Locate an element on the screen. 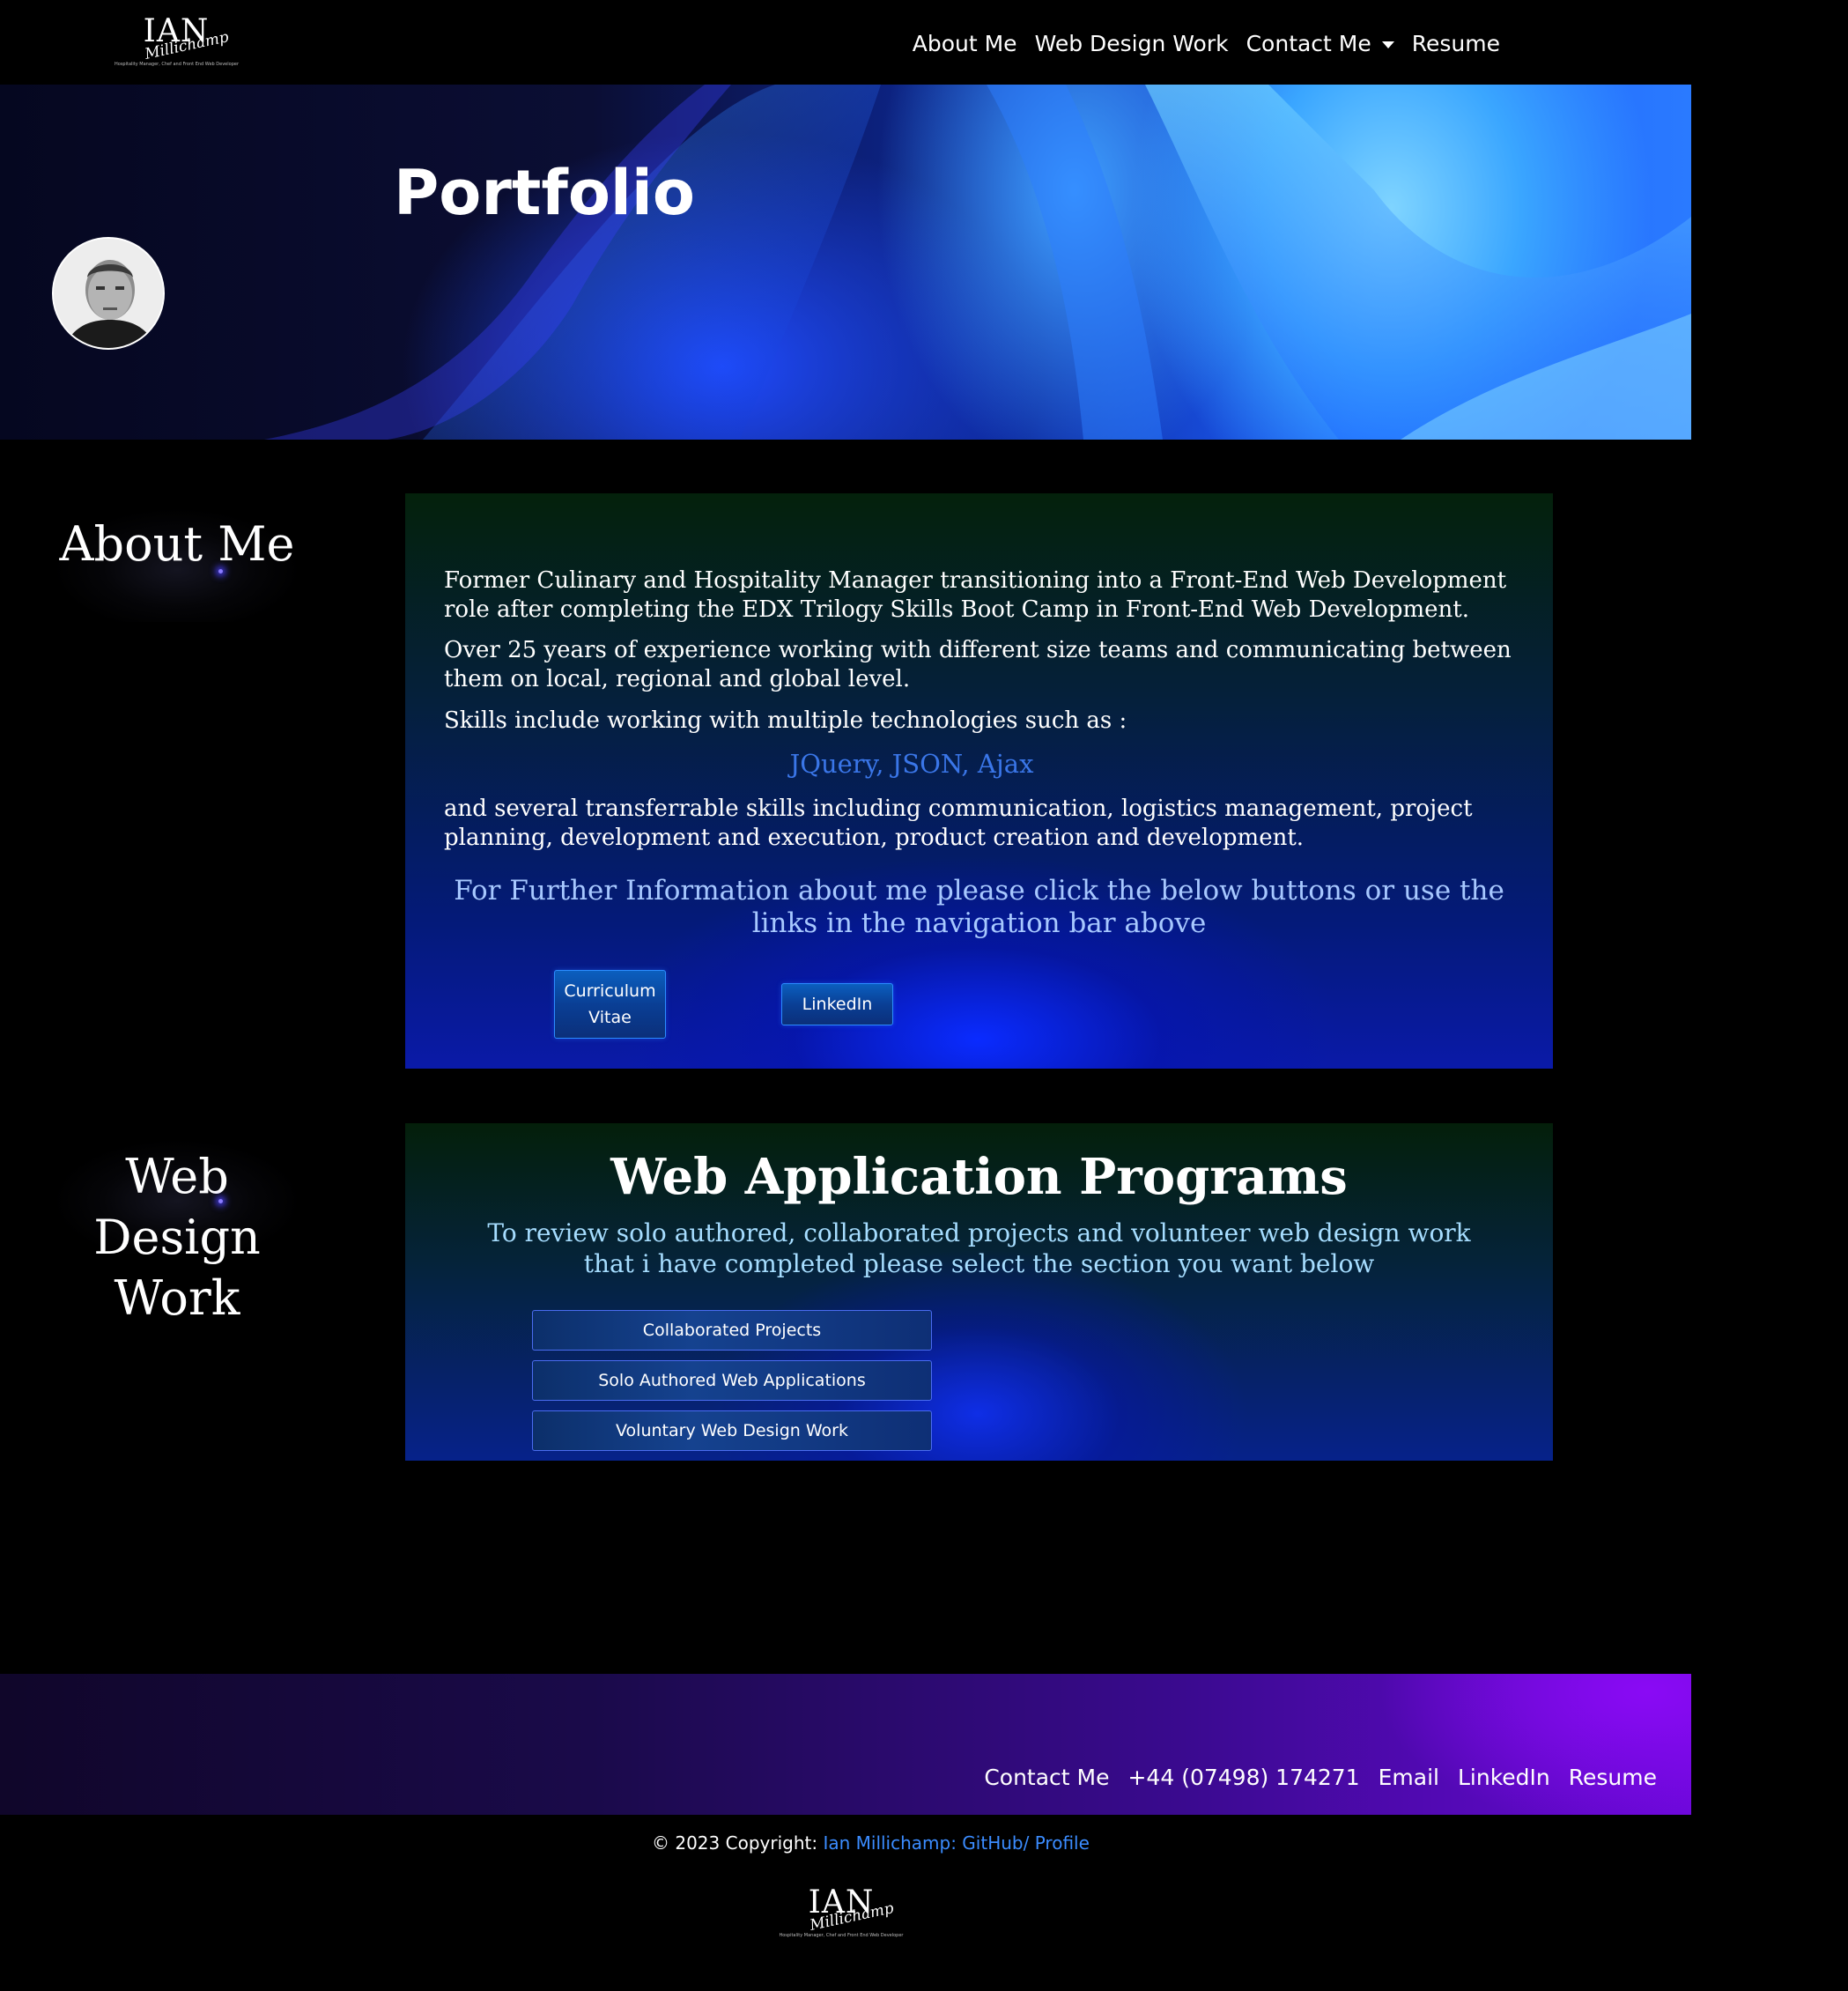  web-design-work-section-label: Web Design Work is located at coordinates (177, 1223).